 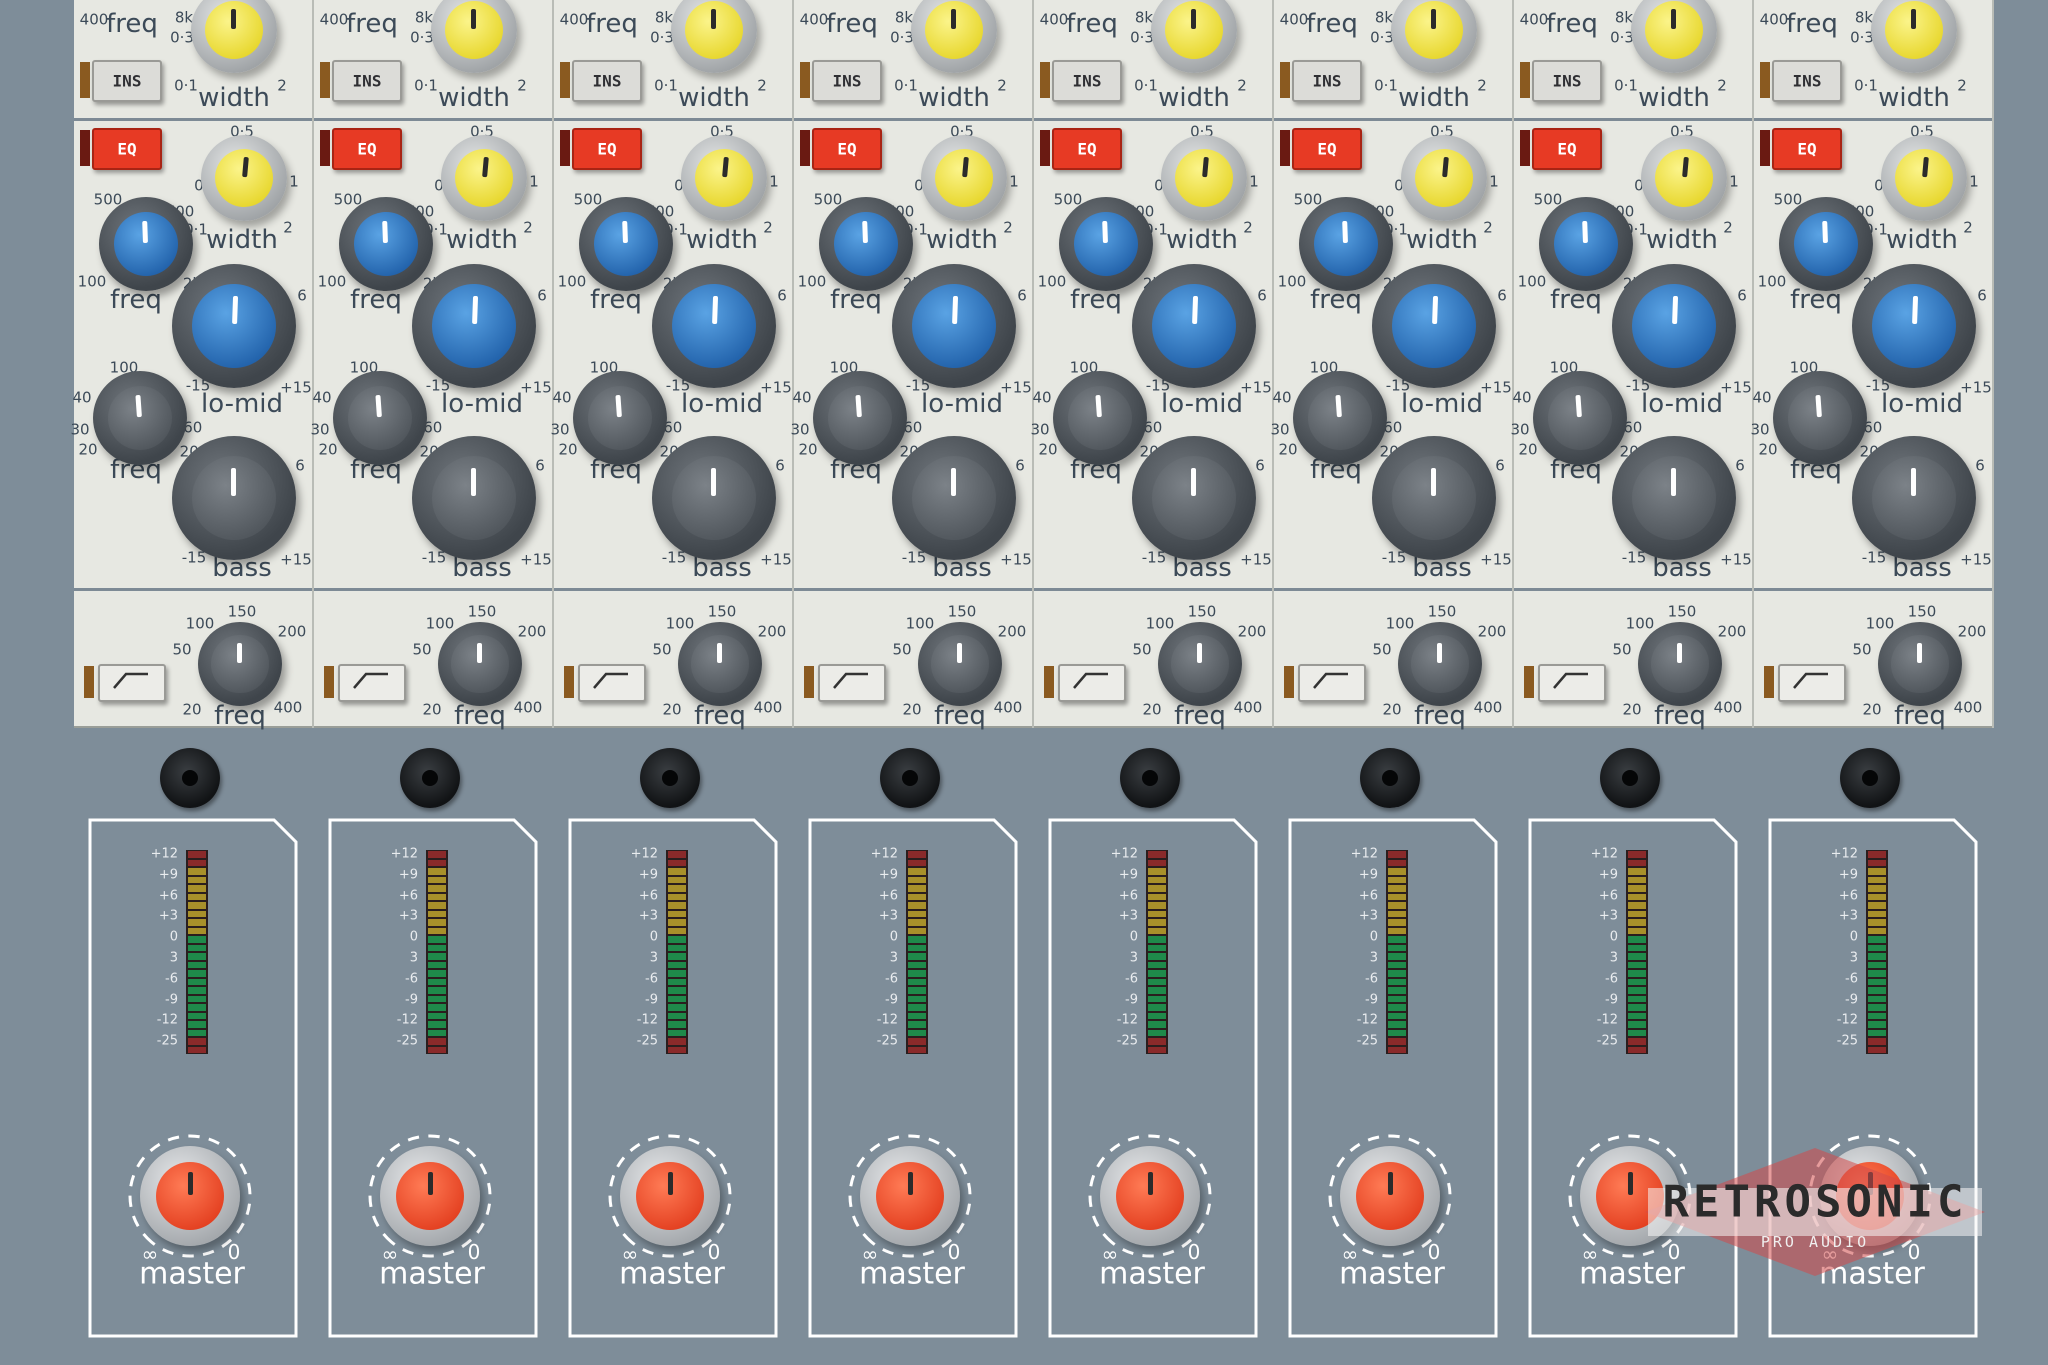 I want to click on hi-mid-width-knob-cap, so click(x=234, y=30).